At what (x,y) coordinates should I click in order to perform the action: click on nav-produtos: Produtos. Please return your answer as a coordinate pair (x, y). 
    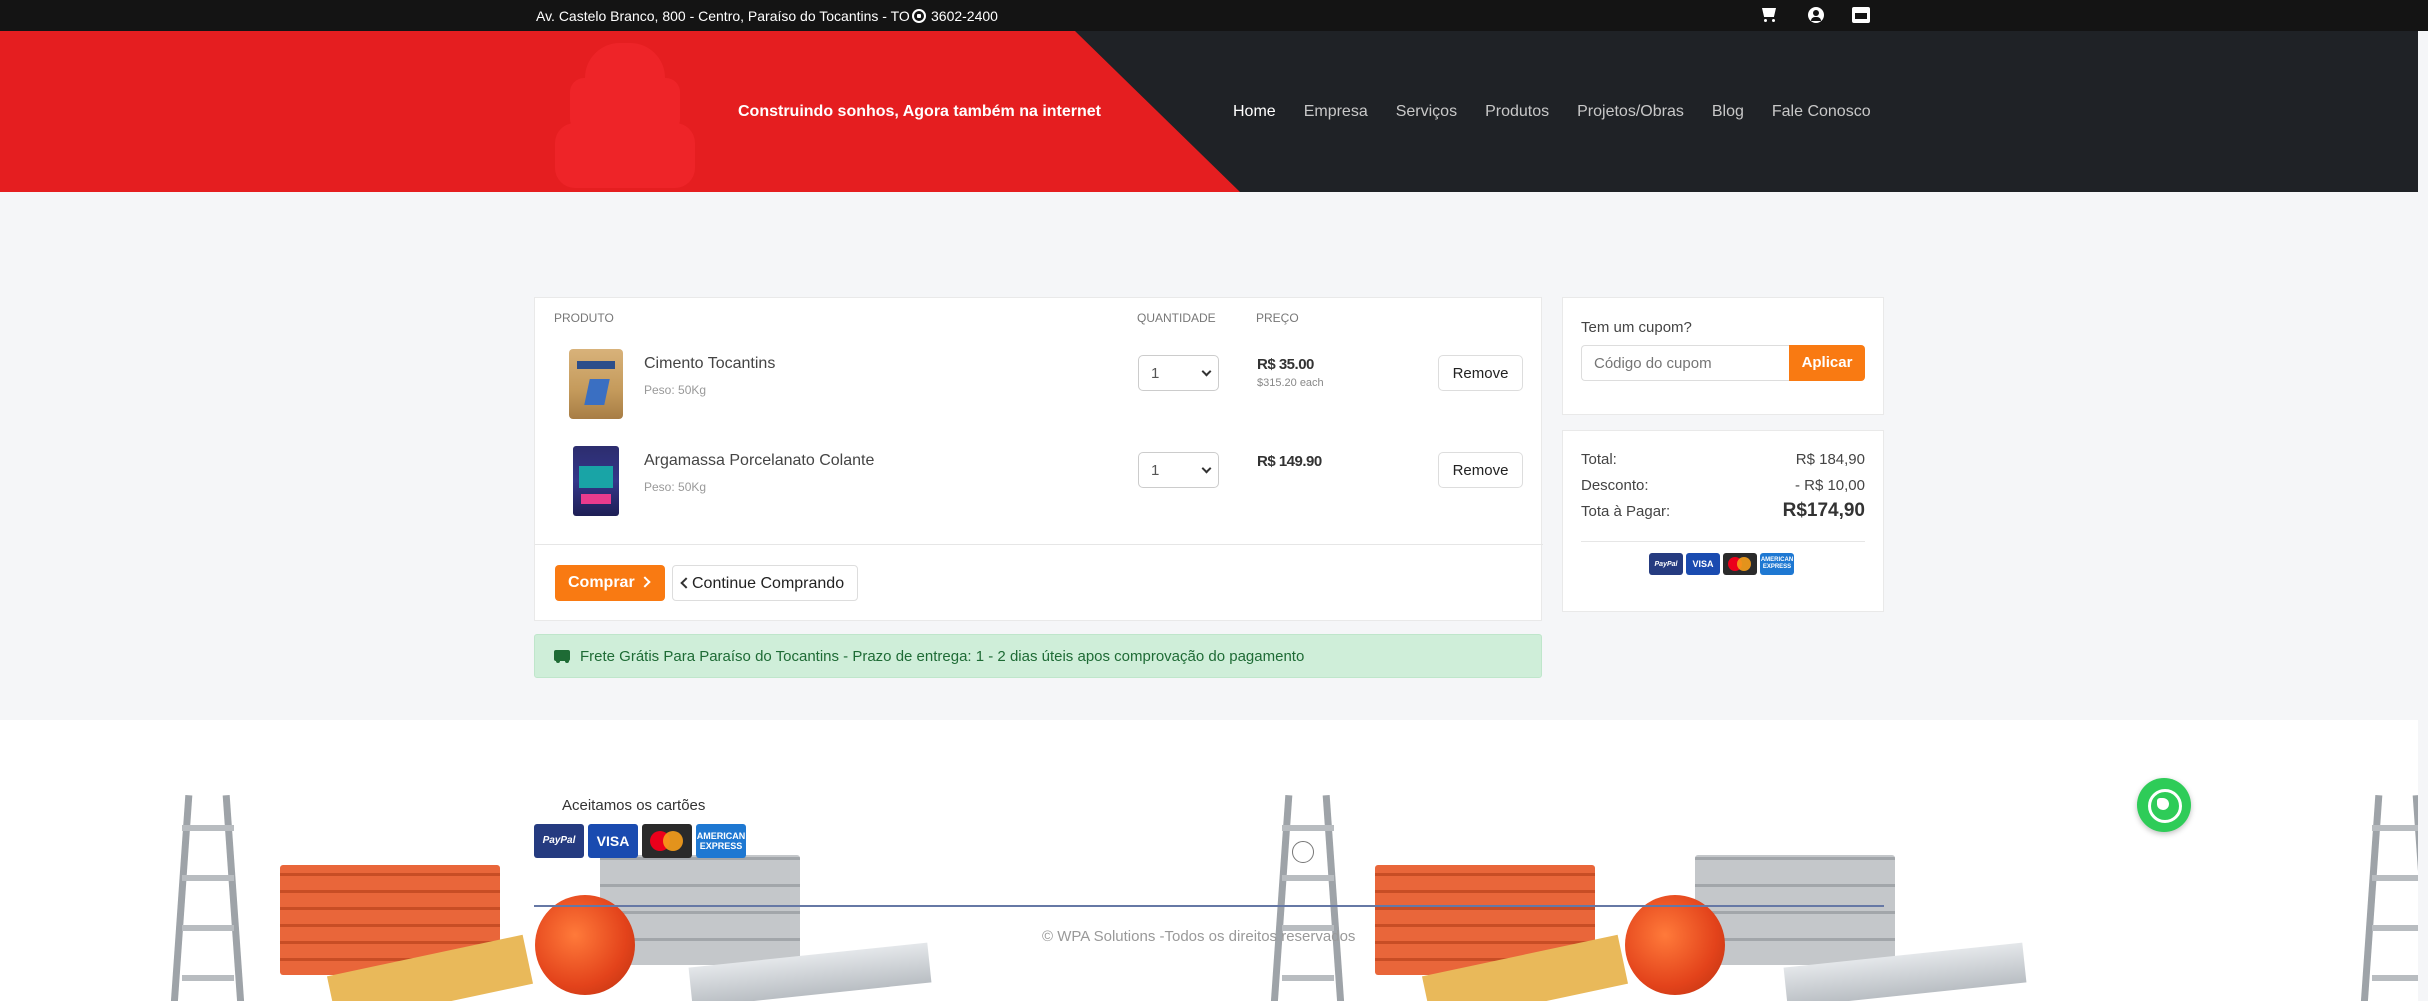
    Looking at the image, I should click on (1517, 112).